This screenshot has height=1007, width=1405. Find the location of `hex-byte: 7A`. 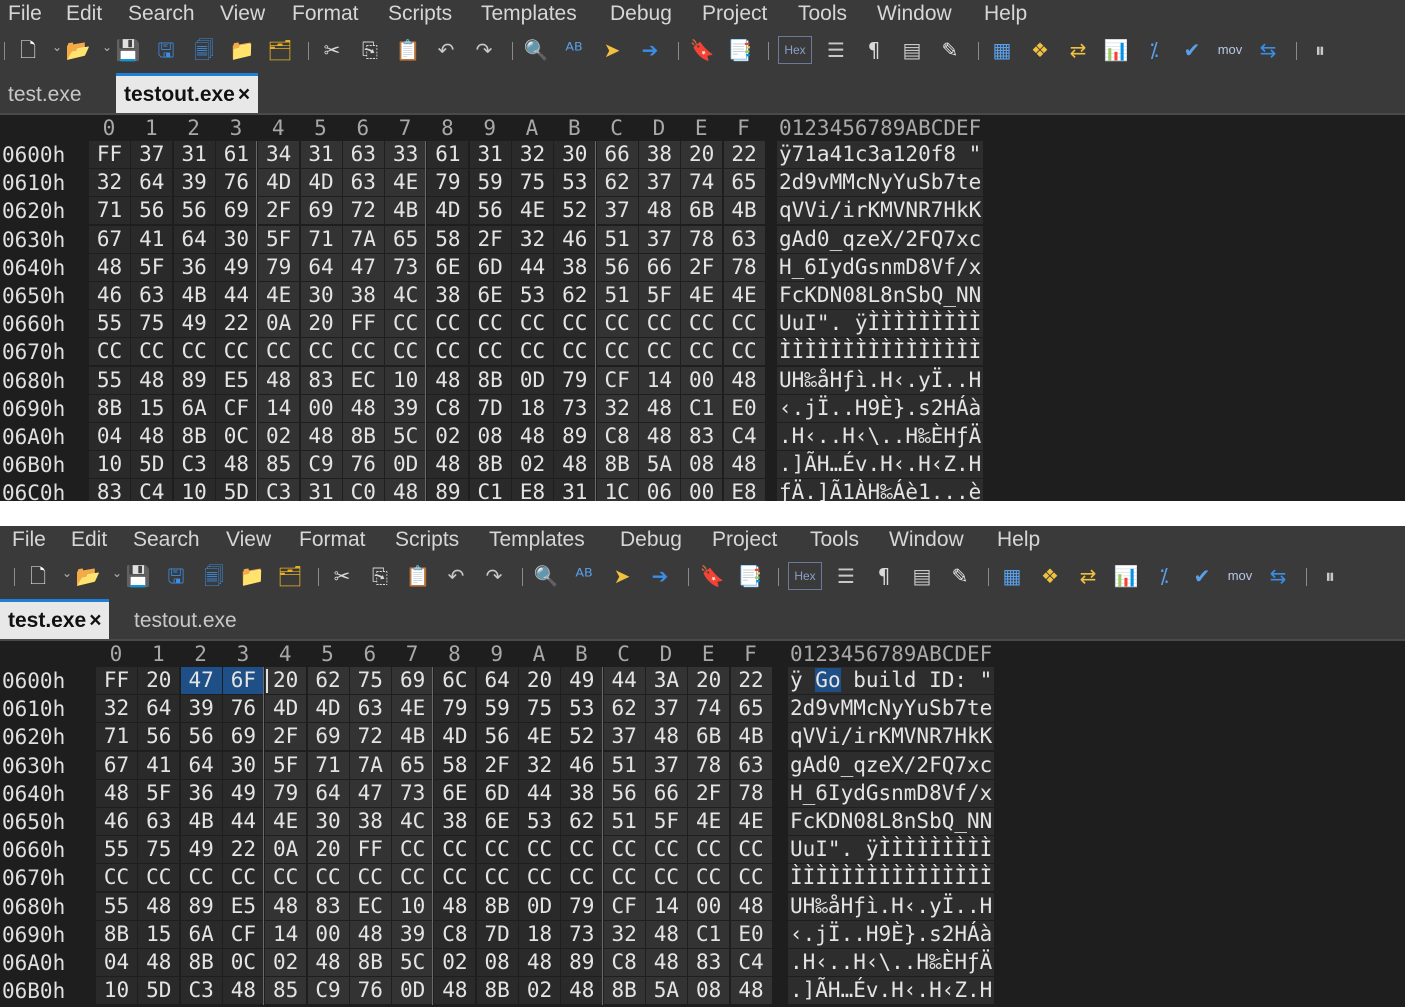

hex-byte: 7A is located at coordinates (370, 765).